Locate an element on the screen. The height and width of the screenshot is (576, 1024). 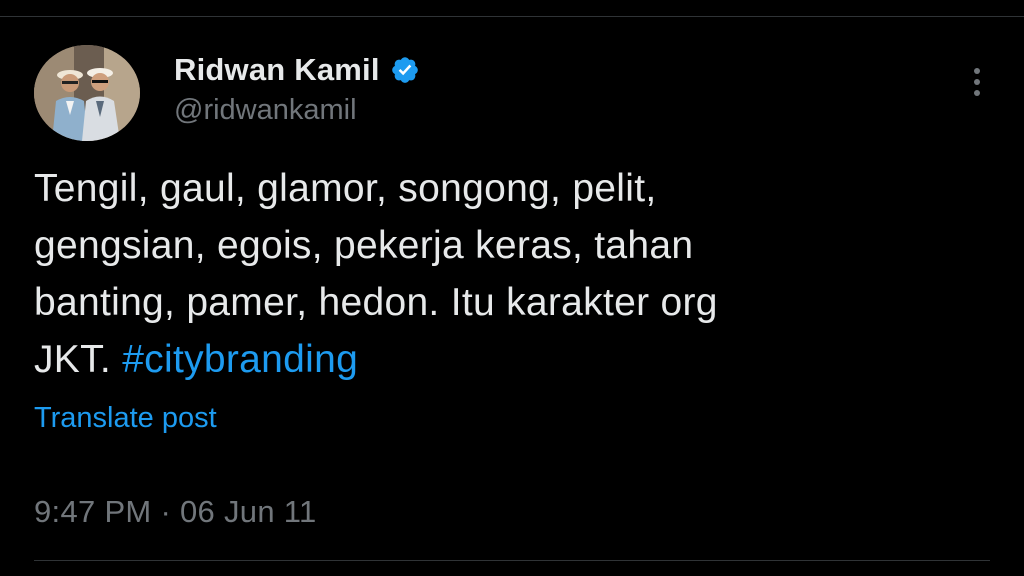
post-time: 9:47 PM is located at coordinates (93, 511).